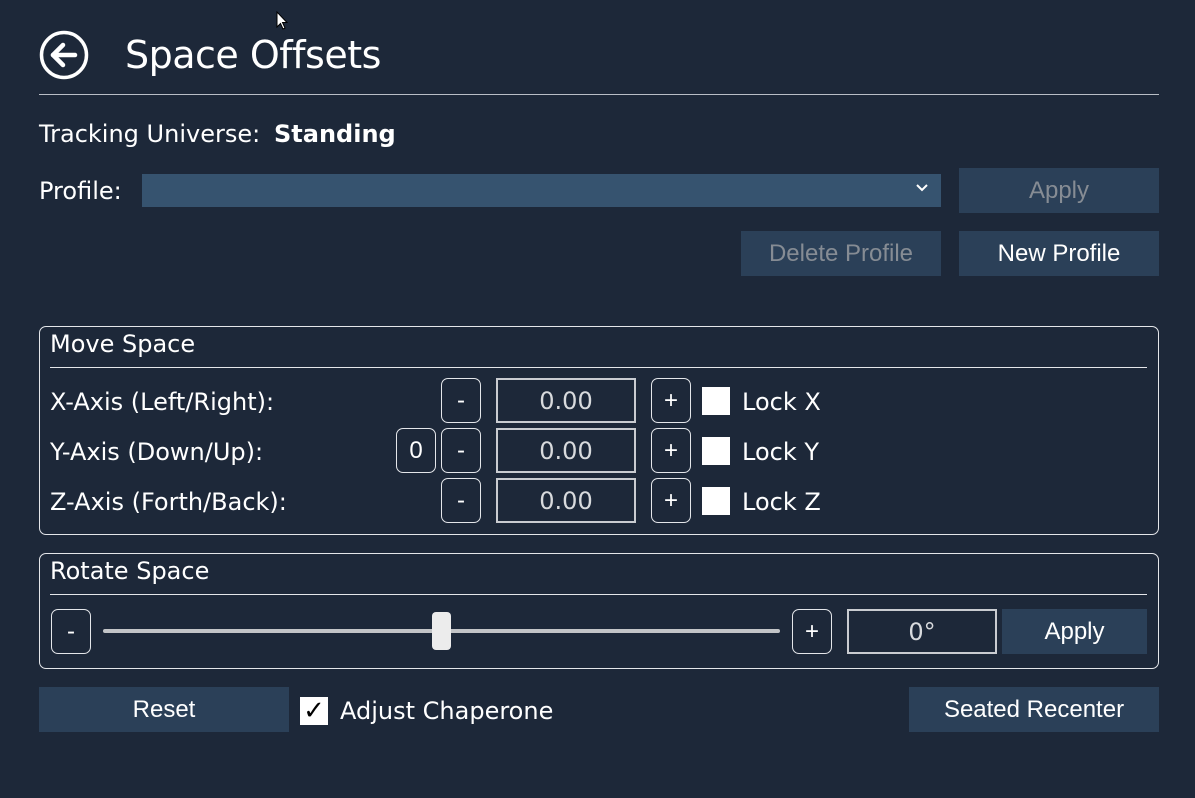  I want to click on profile-label: Profile:, so click(80, 191).